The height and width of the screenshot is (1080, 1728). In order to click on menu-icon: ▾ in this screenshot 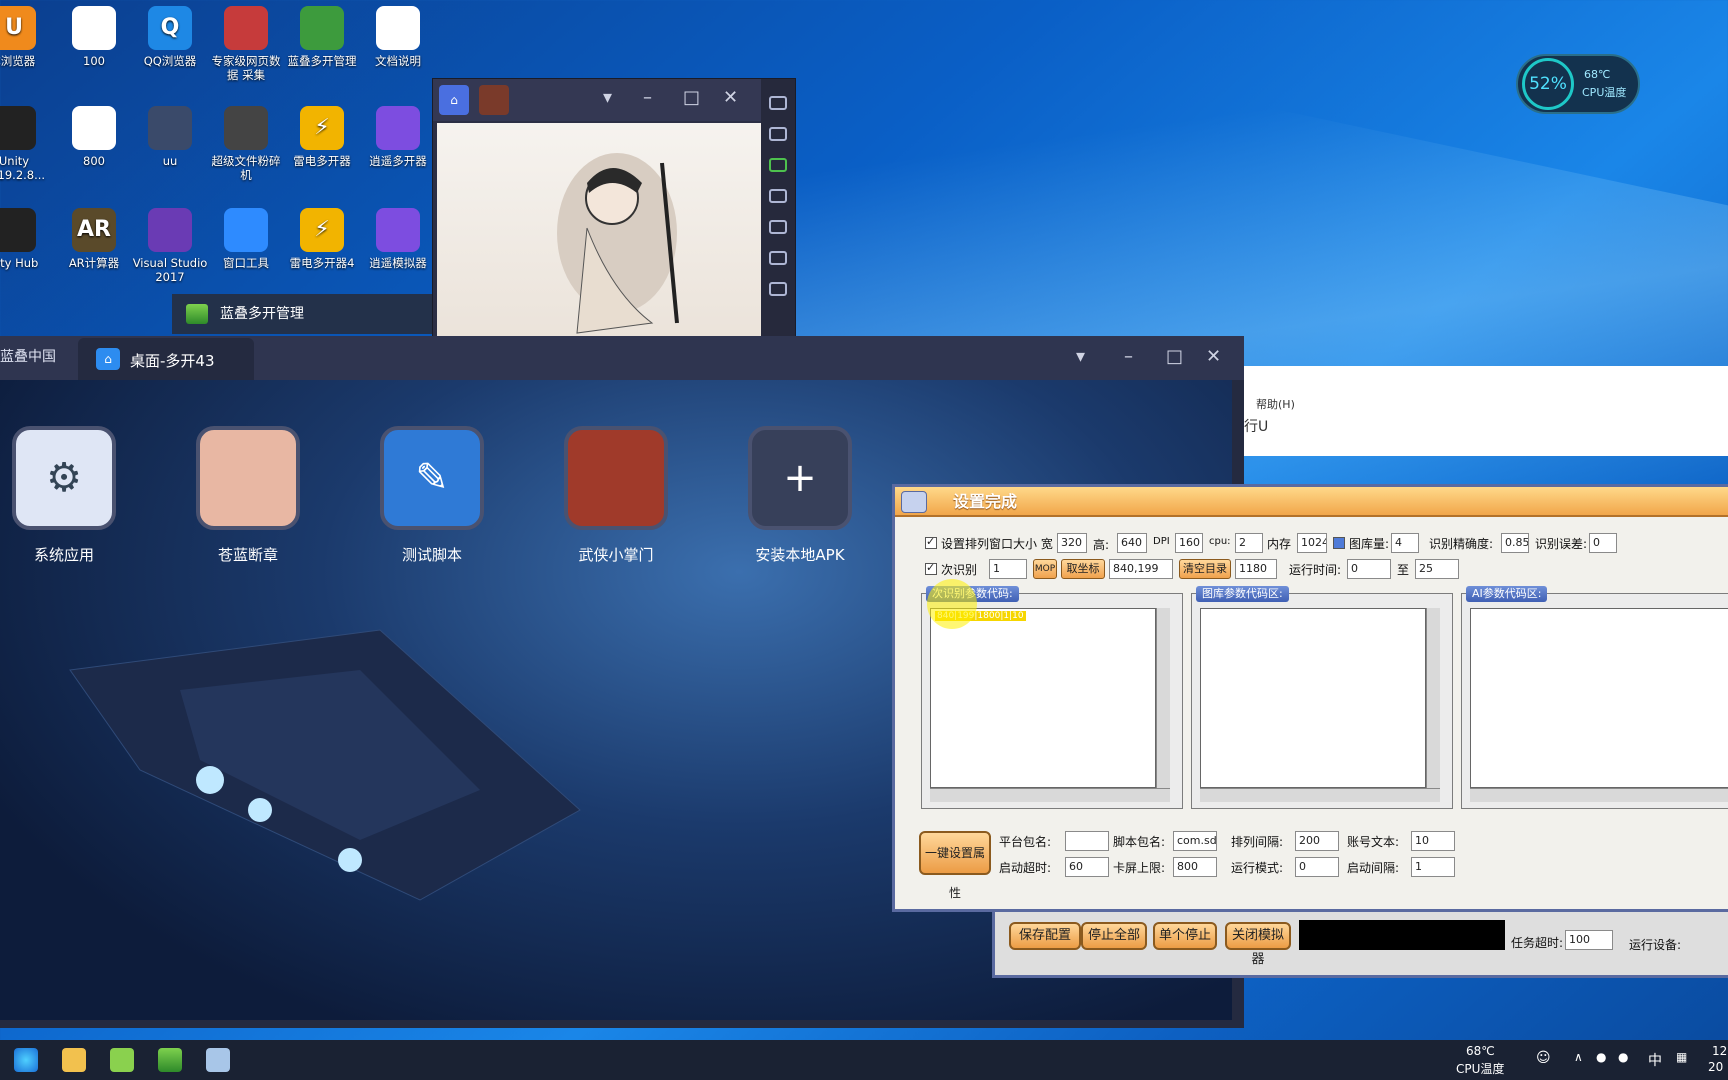, I will do `click(607, 97)`.